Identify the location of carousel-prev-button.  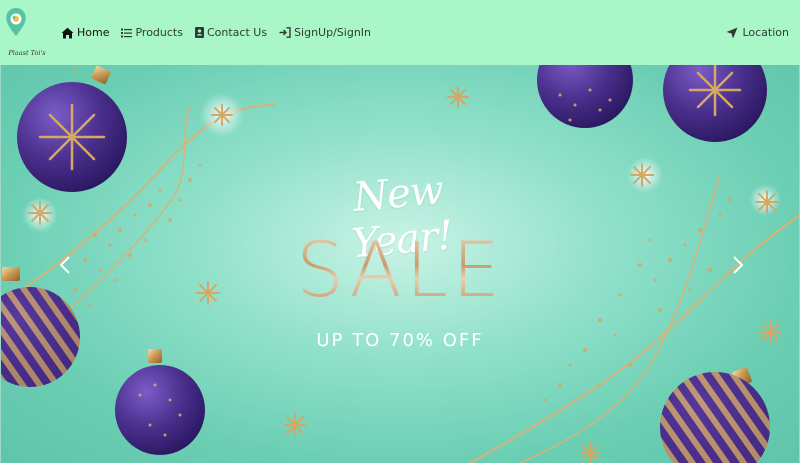
(65, 265).